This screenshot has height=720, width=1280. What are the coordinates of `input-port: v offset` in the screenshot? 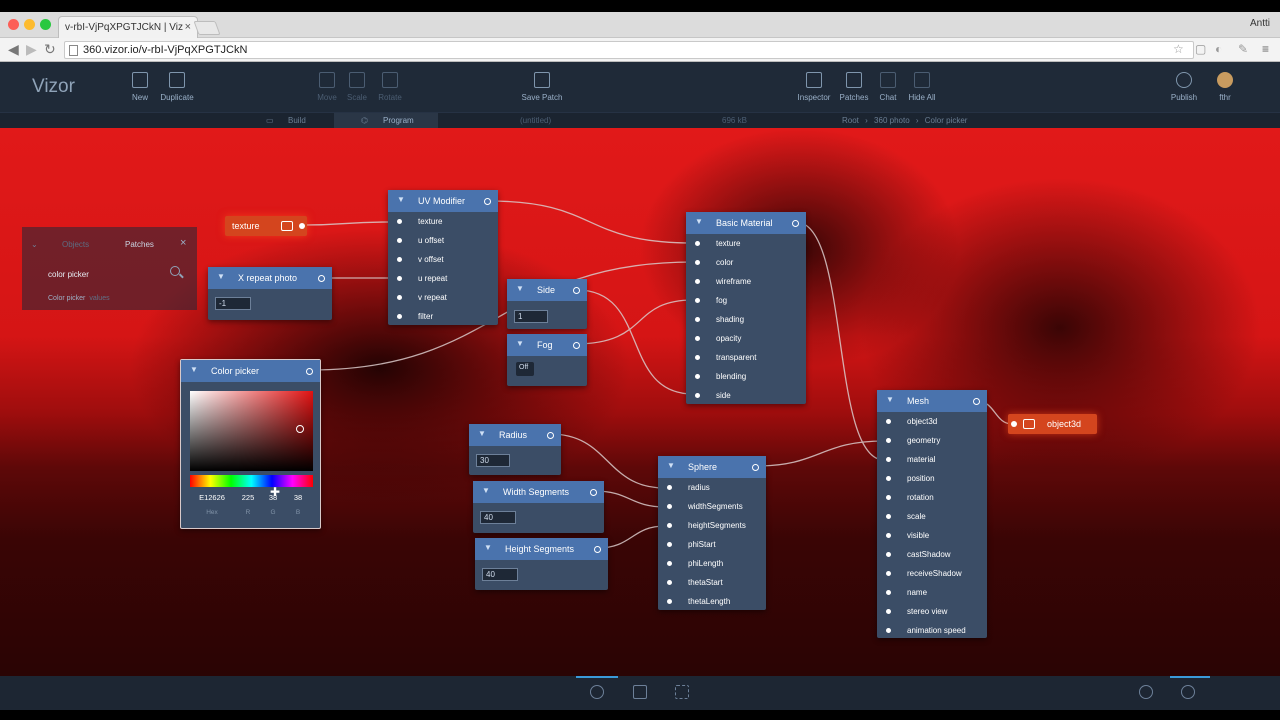 It's located at (443, 259).